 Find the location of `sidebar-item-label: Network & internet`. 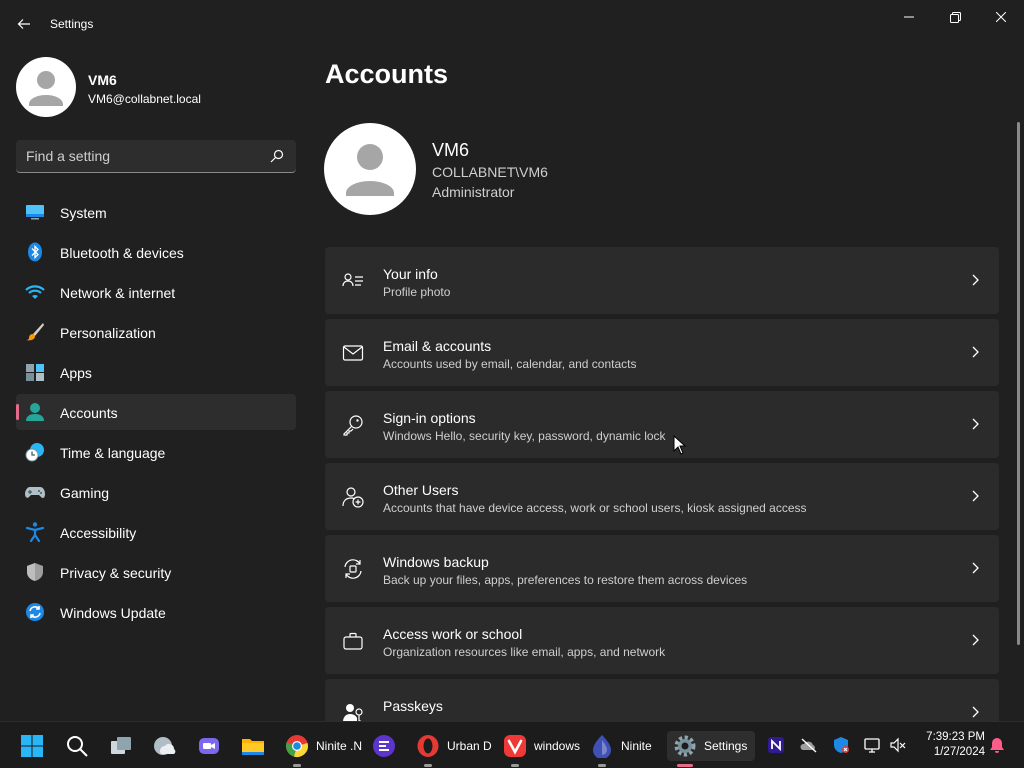

sidebar-item-label: Network & internet is located at coordinates (118, 293).